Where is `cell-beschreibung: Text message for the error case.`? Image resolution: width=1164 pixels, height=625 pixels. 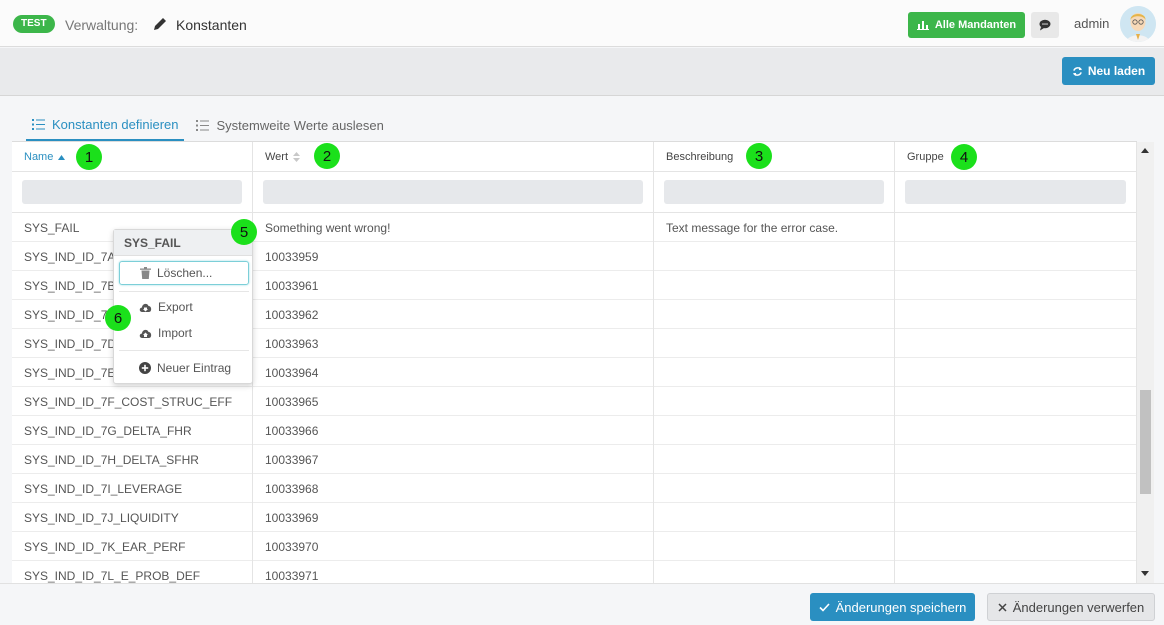
cell-beschreibung: Text message for the error case. is located at coordinates (774, 227).